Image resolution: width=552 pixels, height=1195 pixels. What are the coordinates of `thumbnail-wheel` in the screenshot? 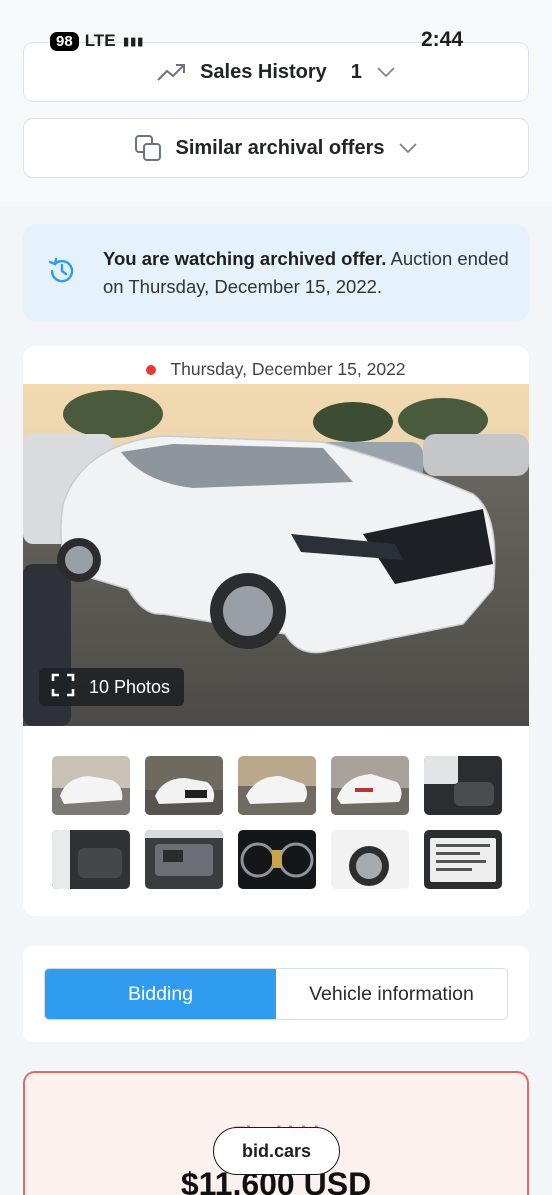 It's located at (370, 859).